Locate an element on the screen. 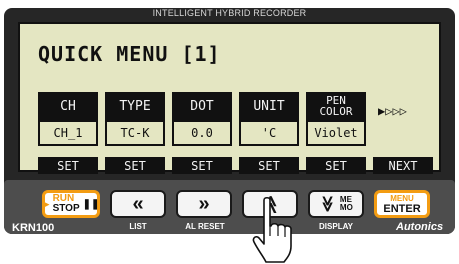  softkey-next: NEXT is located at coordinates (403, 165).